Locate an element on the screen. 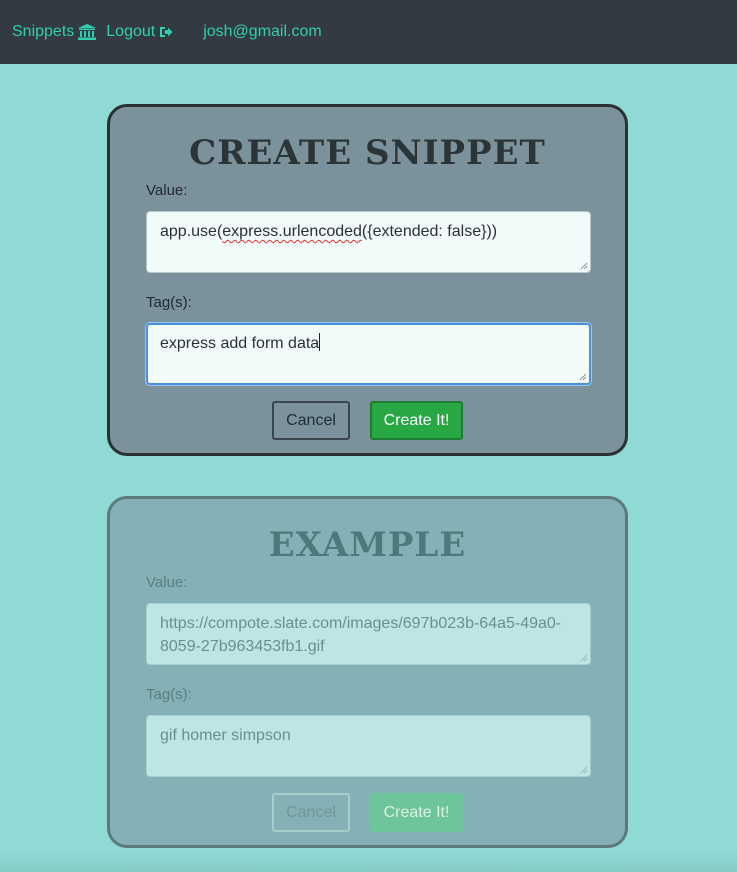 This screenshot has height=872, width=737. bank-icon is located at coordinates (87, 32).